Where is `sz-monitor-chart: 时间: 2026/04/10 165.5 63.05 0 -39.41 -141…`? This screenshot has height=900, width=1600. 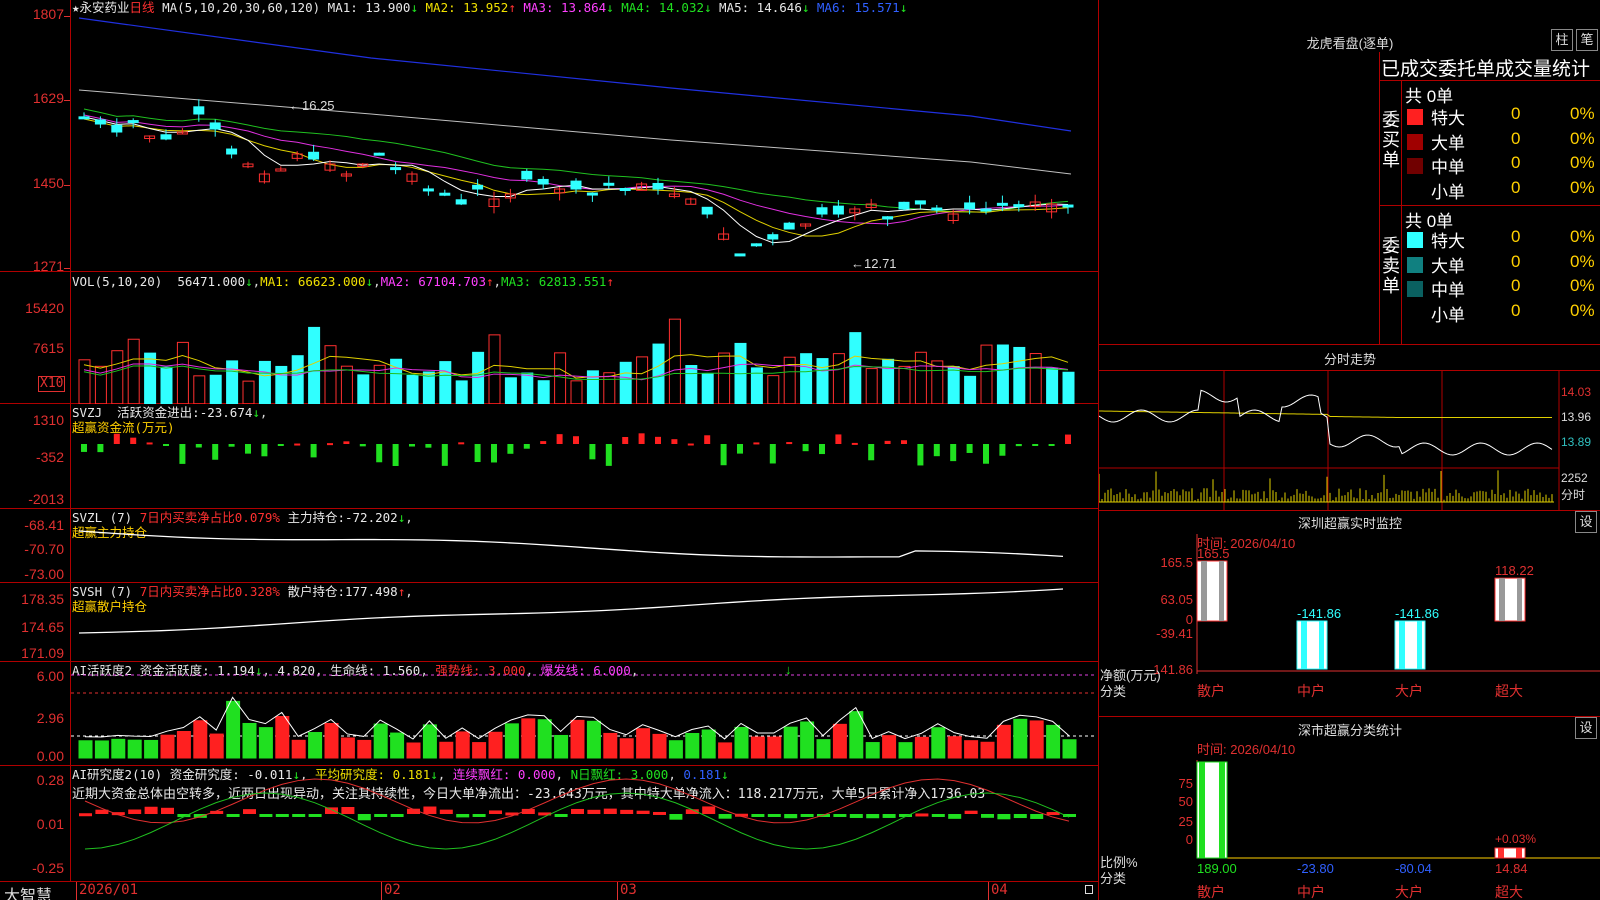
sz-monitor-chart: 时间: 2026/04/10 165.5 63.05 0 -39.41 -141… is located at coordinates (1349, 624).